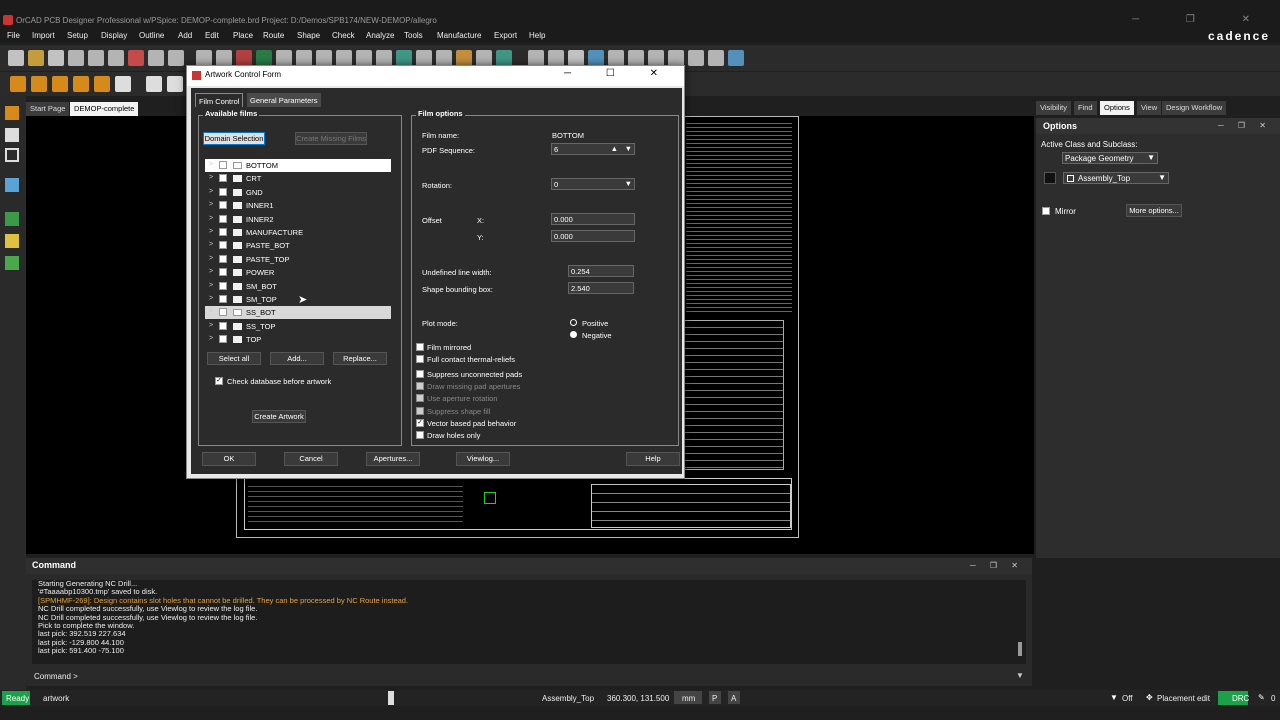  Describe the element at coordinates (77, 35) in the screenshot. I see `menu-setup: Setup` at that location.